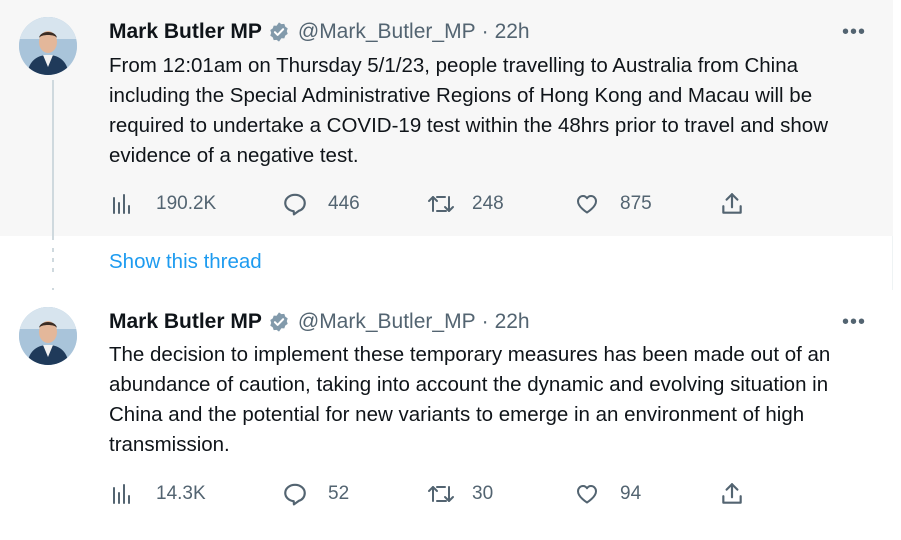 The width and height of the screenshot is (901, 540). I want to click on like-button: 875, so click(613, 204).